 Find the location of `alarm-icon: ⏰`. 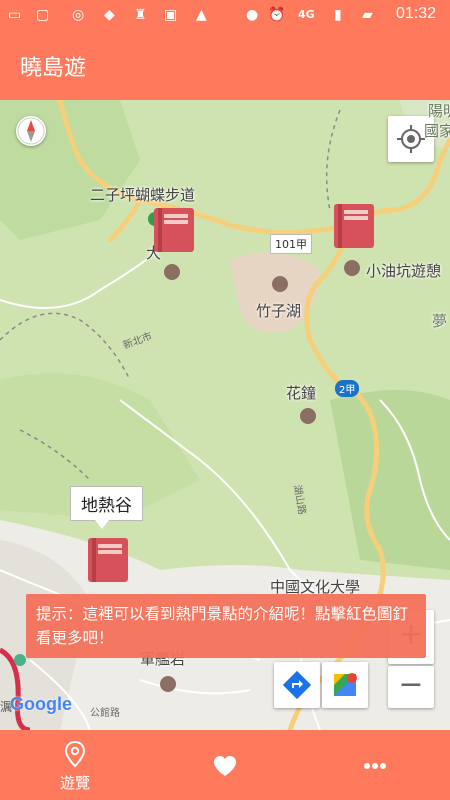

alarm-icon: ⏰ is located at coordinates (277, 15).